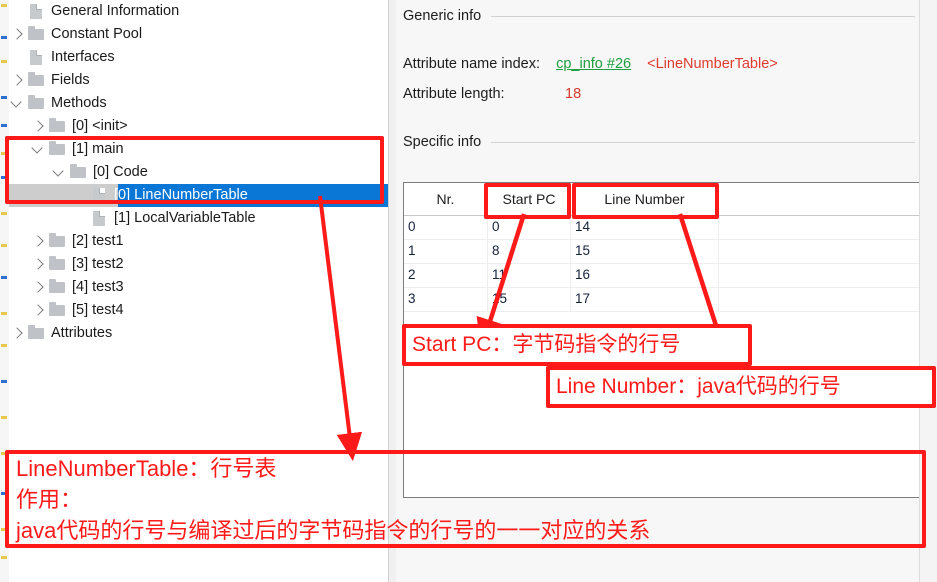  Describe the element at coordinates (663, 251) in the screenshot. I see `table-row: 1 8 15` at that location.